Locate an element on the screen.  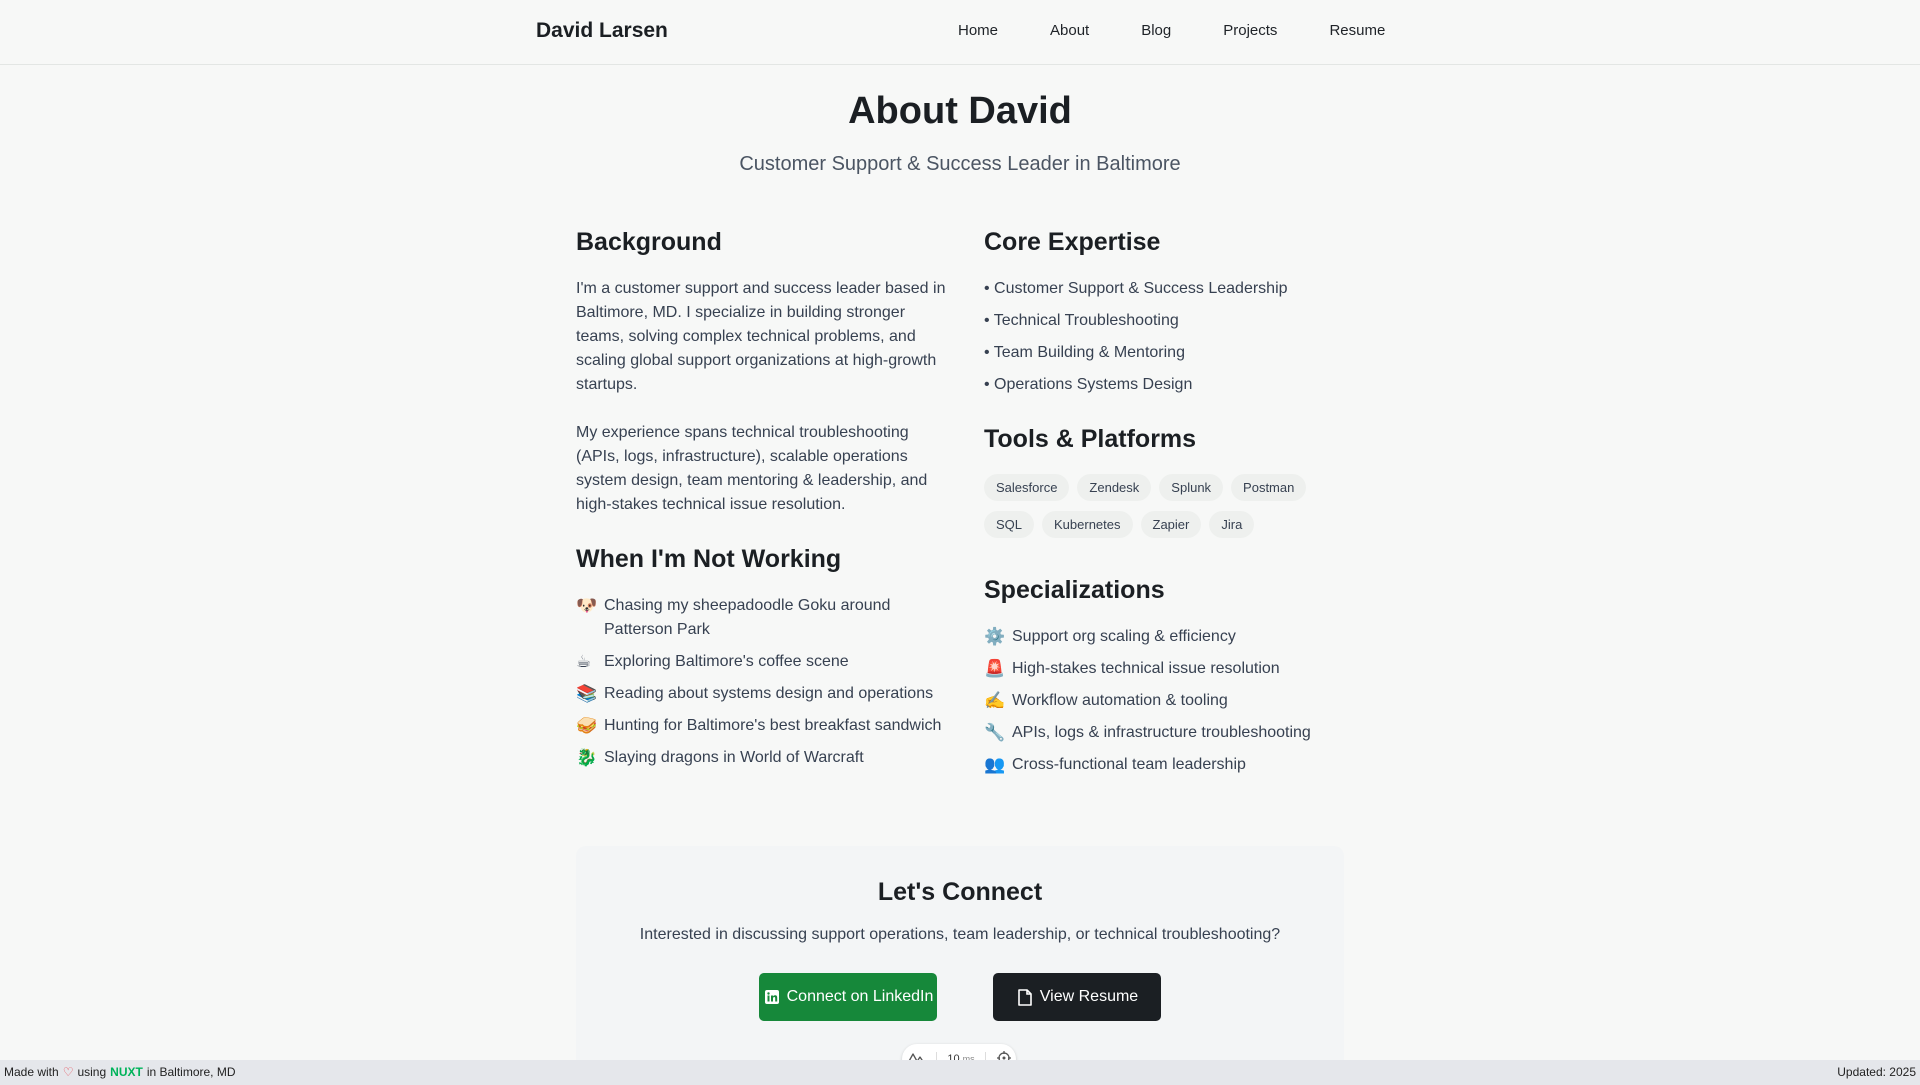
hobby-text: Slaying dragons in World of Warcraft is located at coordinates (734, 757).